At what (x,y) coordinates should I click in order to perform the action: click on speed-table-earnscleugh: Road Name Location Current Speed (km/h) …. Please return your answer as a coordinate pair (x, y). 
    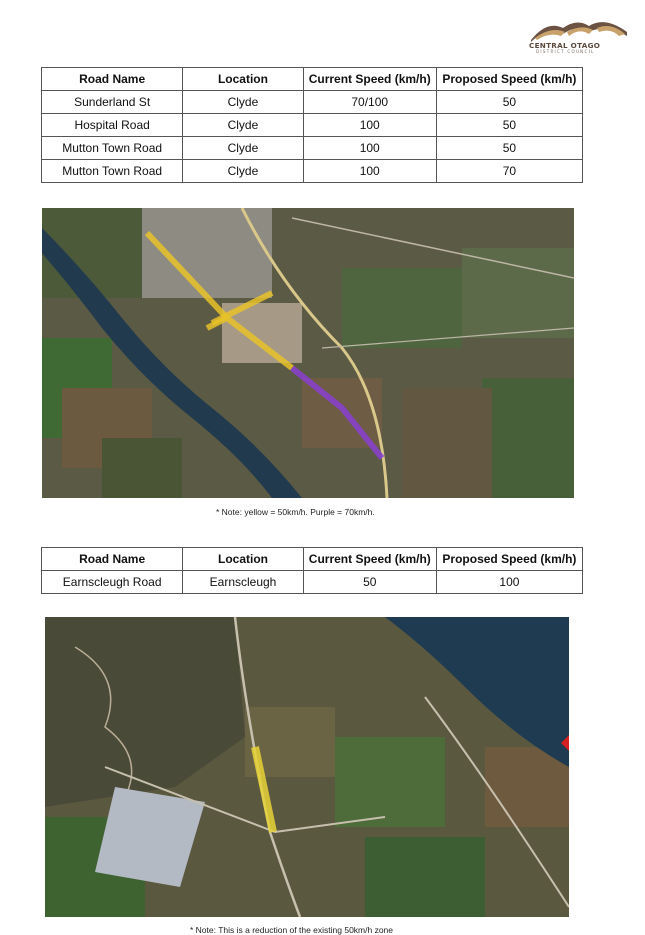
    Looking at the image, I should click on (312, 570).